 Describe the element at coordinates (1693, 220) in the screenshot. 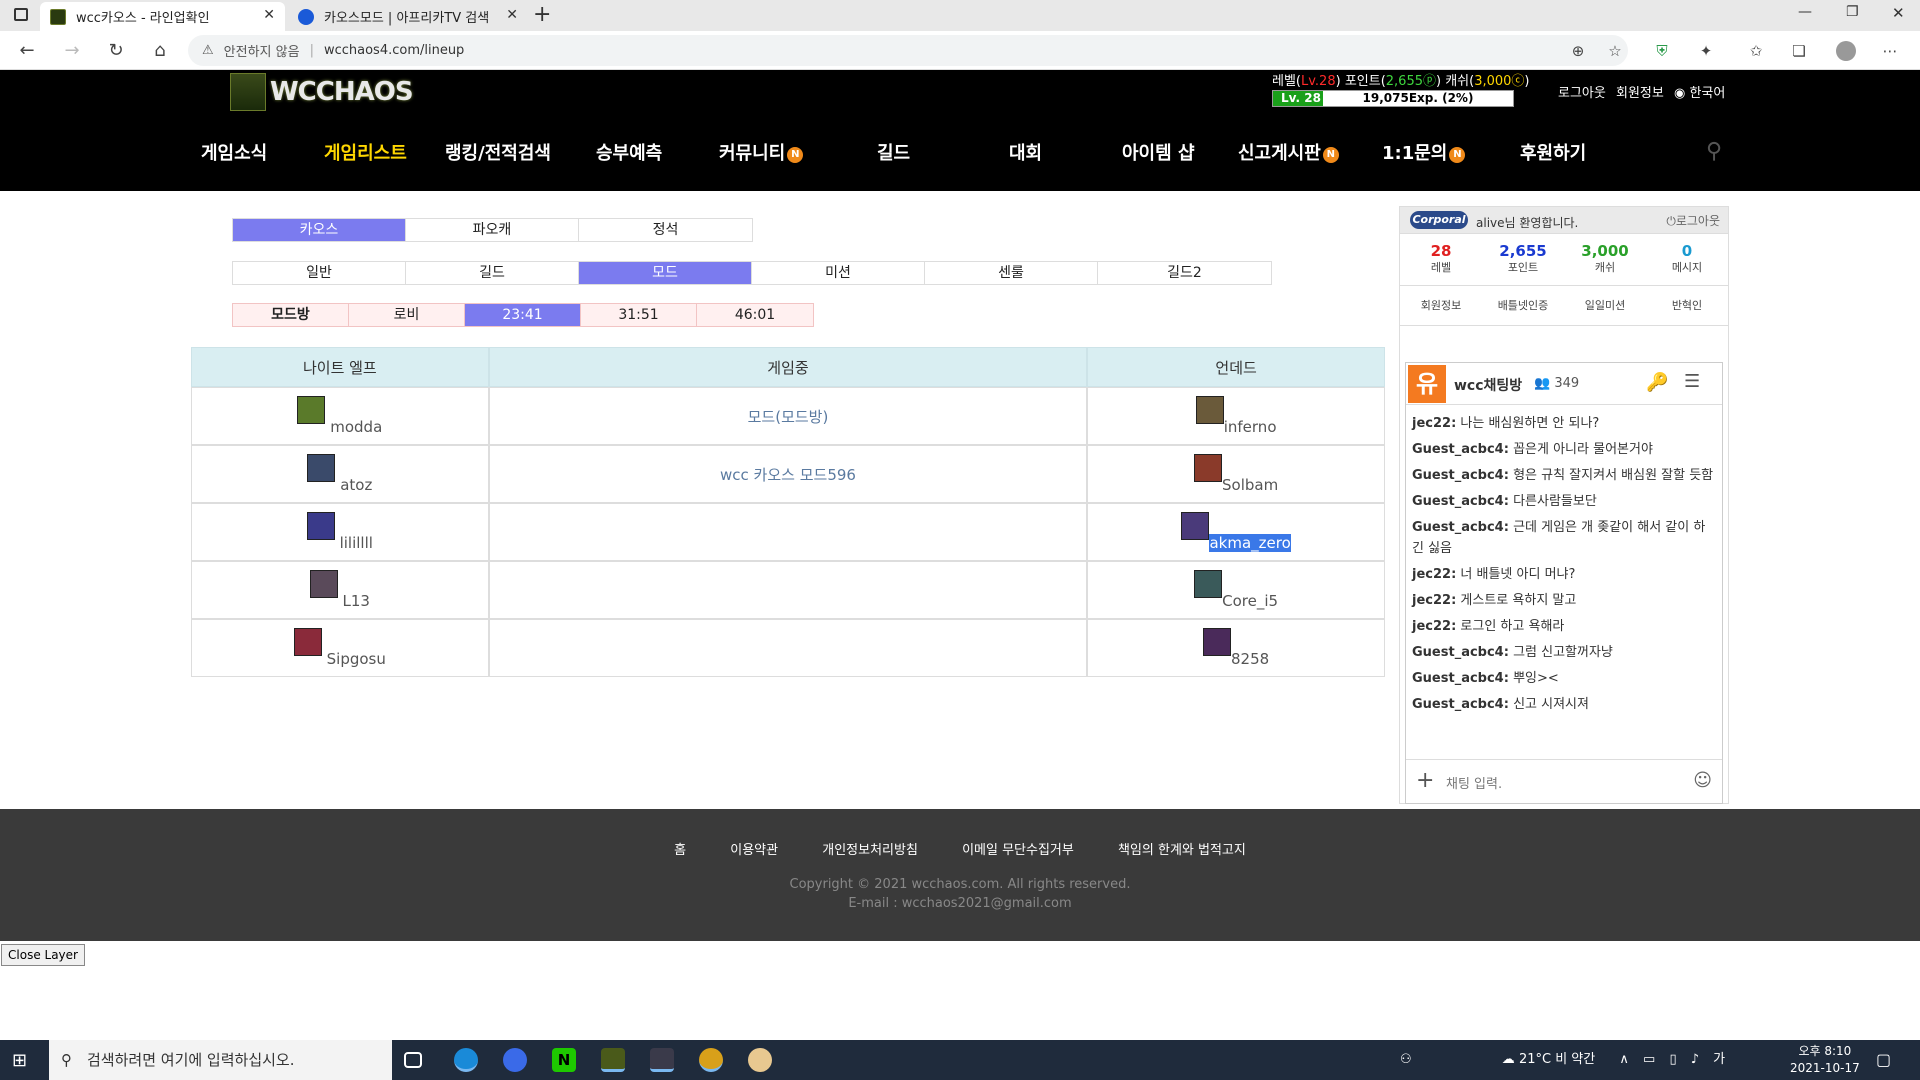

I see `panel-logout-link: ⏻로그아웃` at that location.